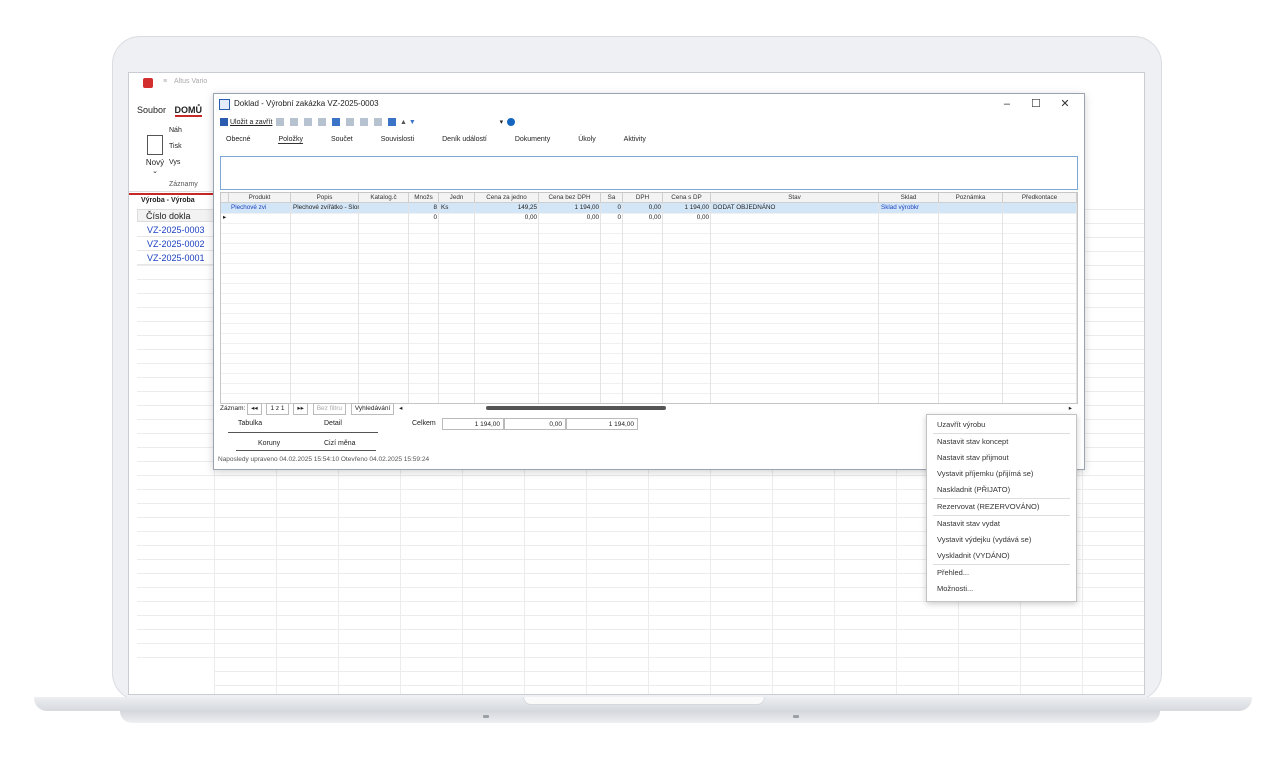  I want to click on cell-price-incl-vat: 1 194,00, so click(687, 208).